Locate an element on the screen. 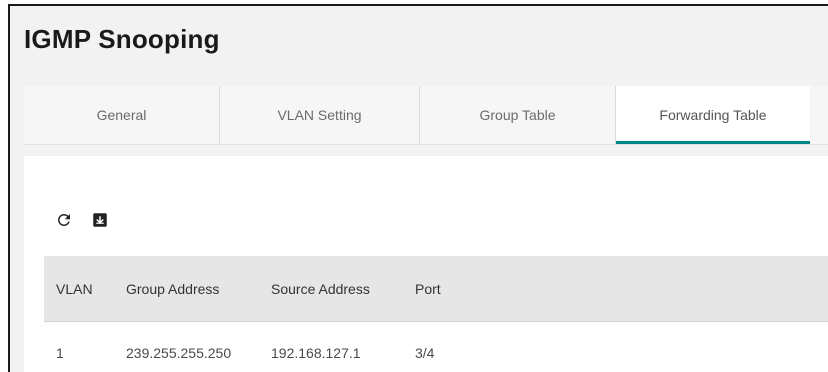 The height and width of the screenshot is (372, 828). tab-vlan-setting: VLAN Setting is located at coordinates (320, 115).